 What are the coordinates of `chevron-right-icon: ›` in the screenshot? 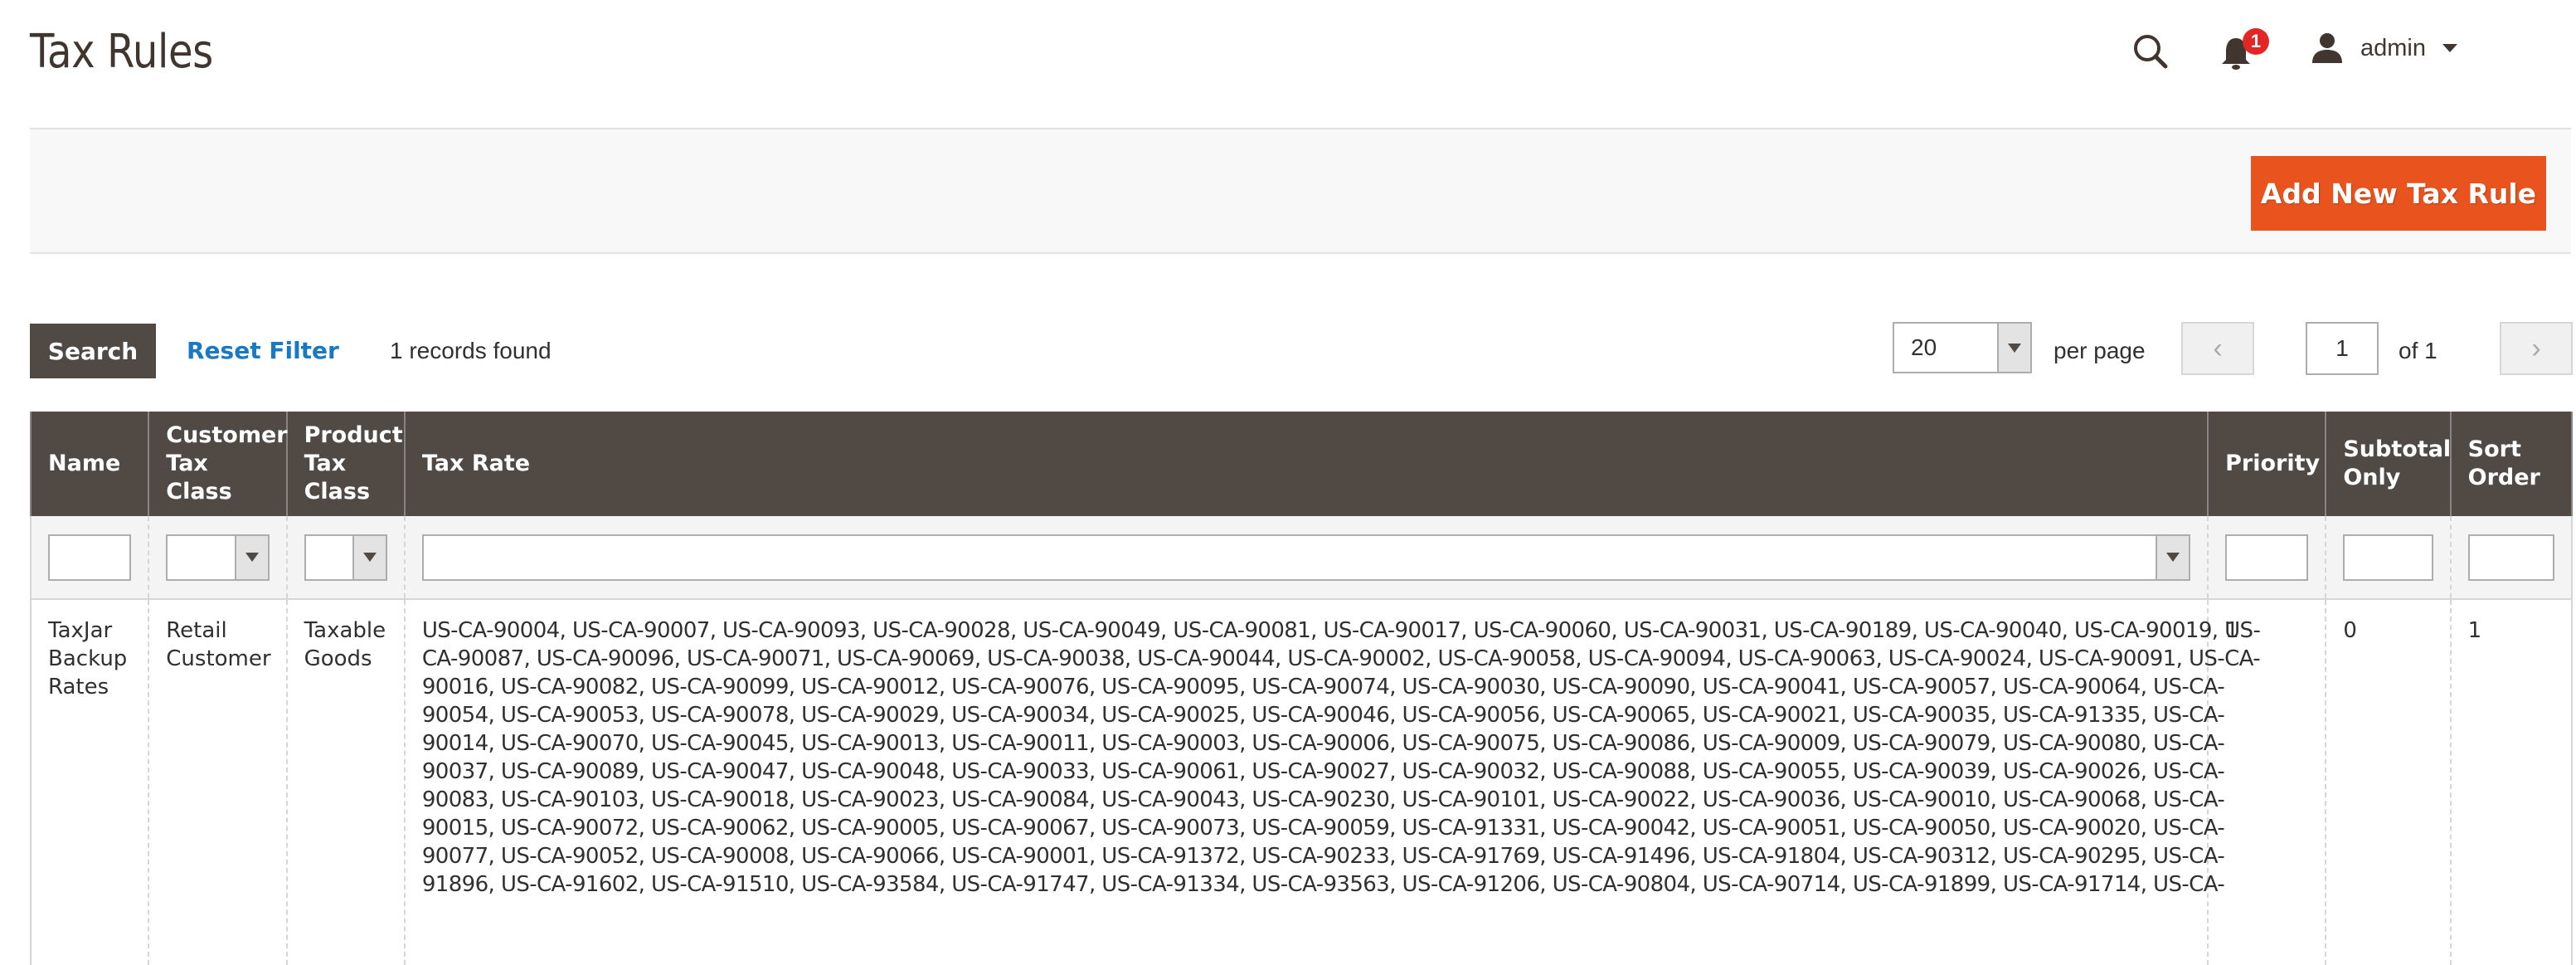 It's located at (2536, 348).